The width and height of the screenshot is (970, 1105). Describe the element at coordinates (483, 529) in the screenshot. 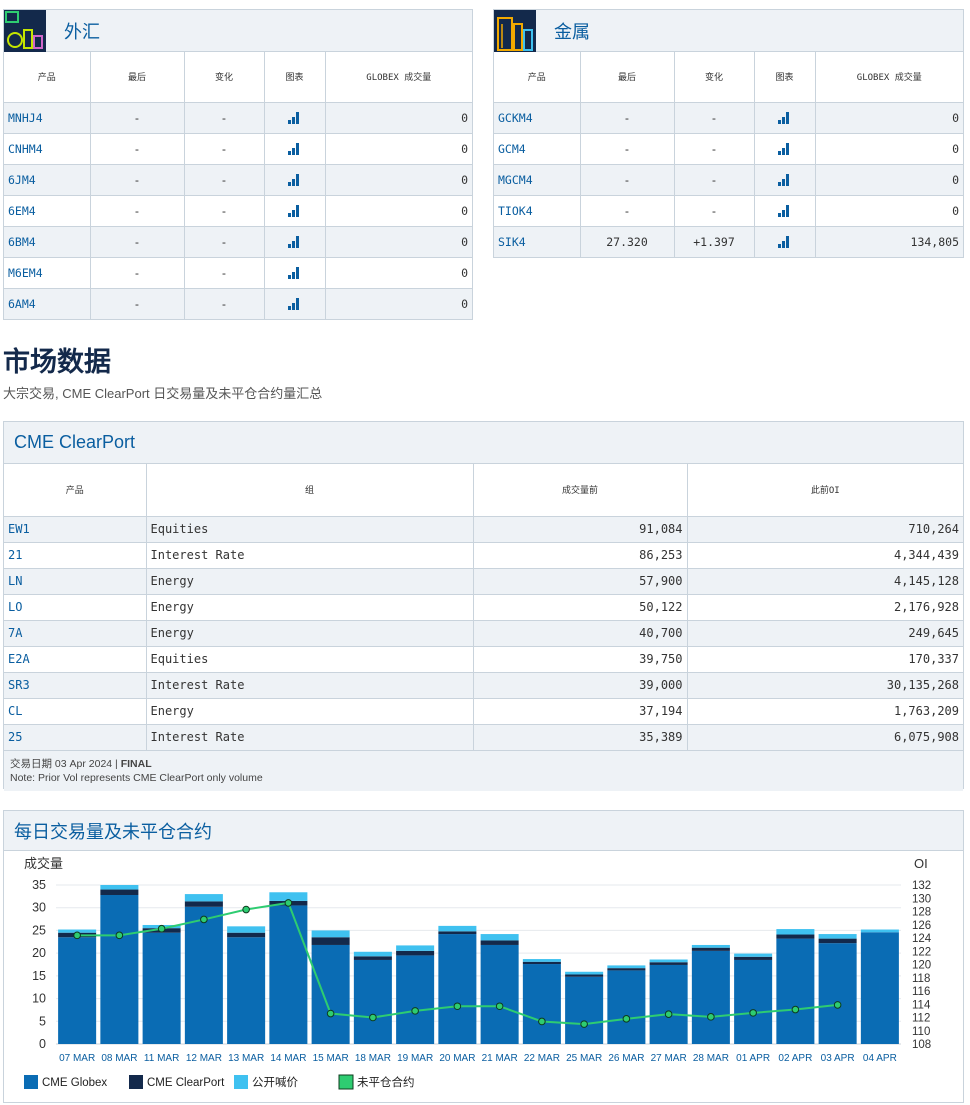

I see `clearport-row: EW1 Equities 91,084 710,264` at that location.